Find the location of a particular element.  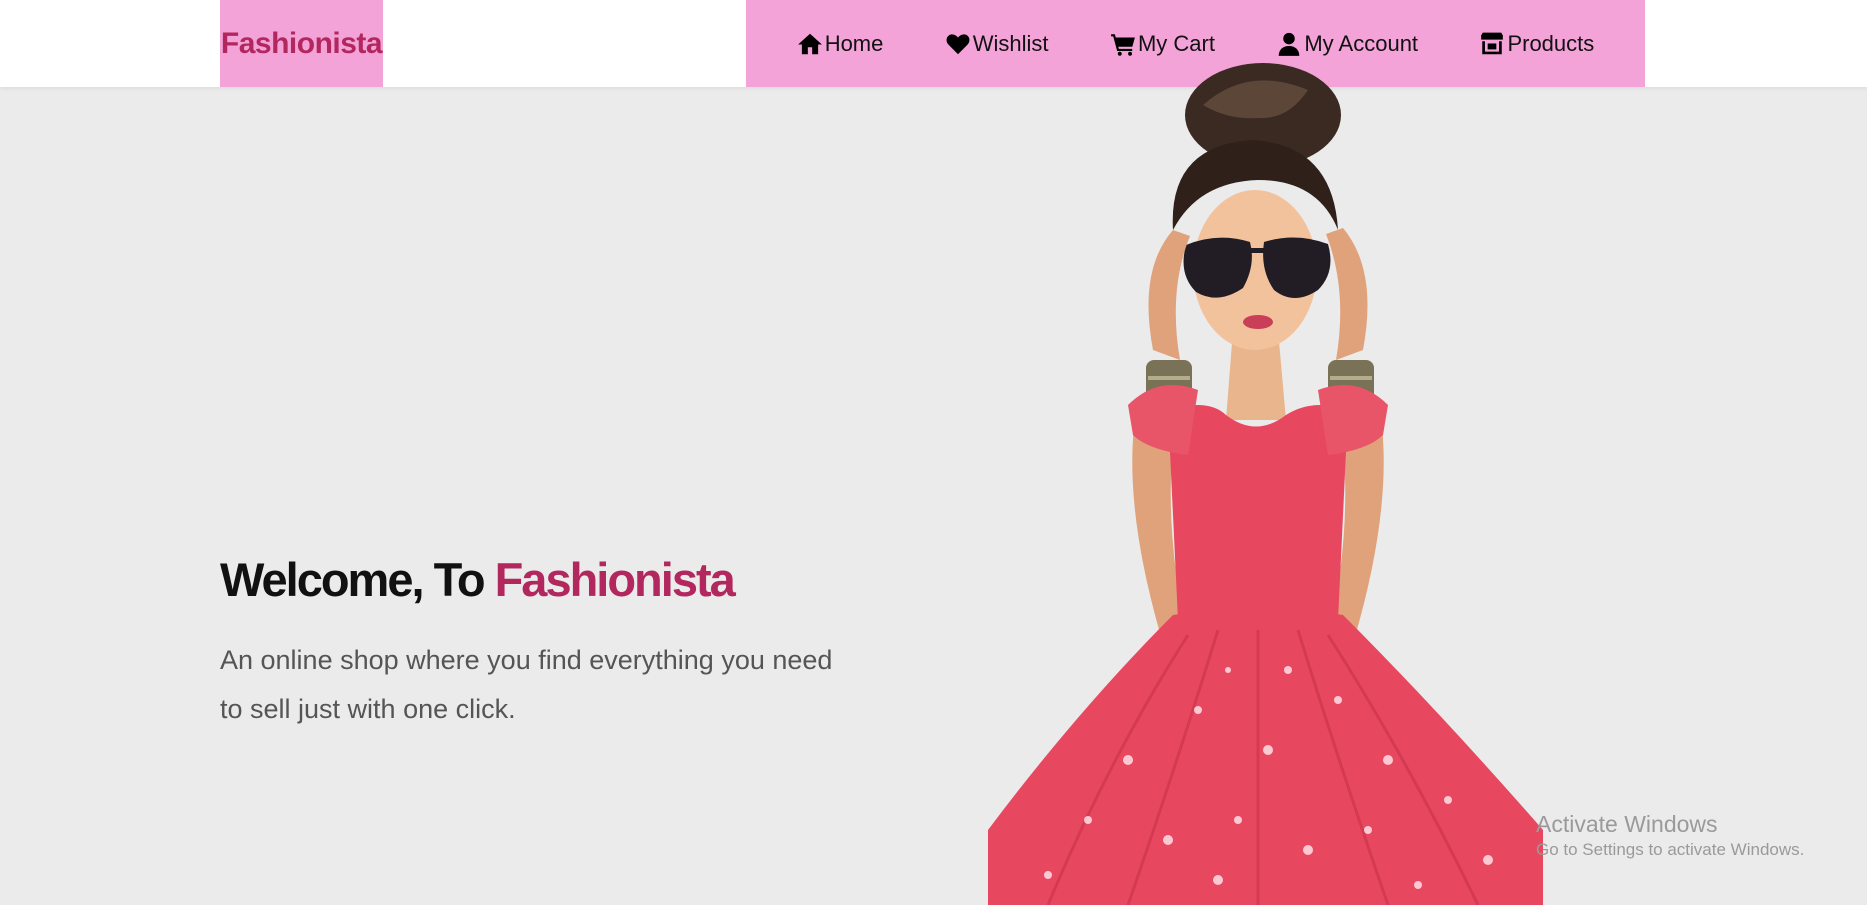

cart-icon is located at coordinates (1123, 44).